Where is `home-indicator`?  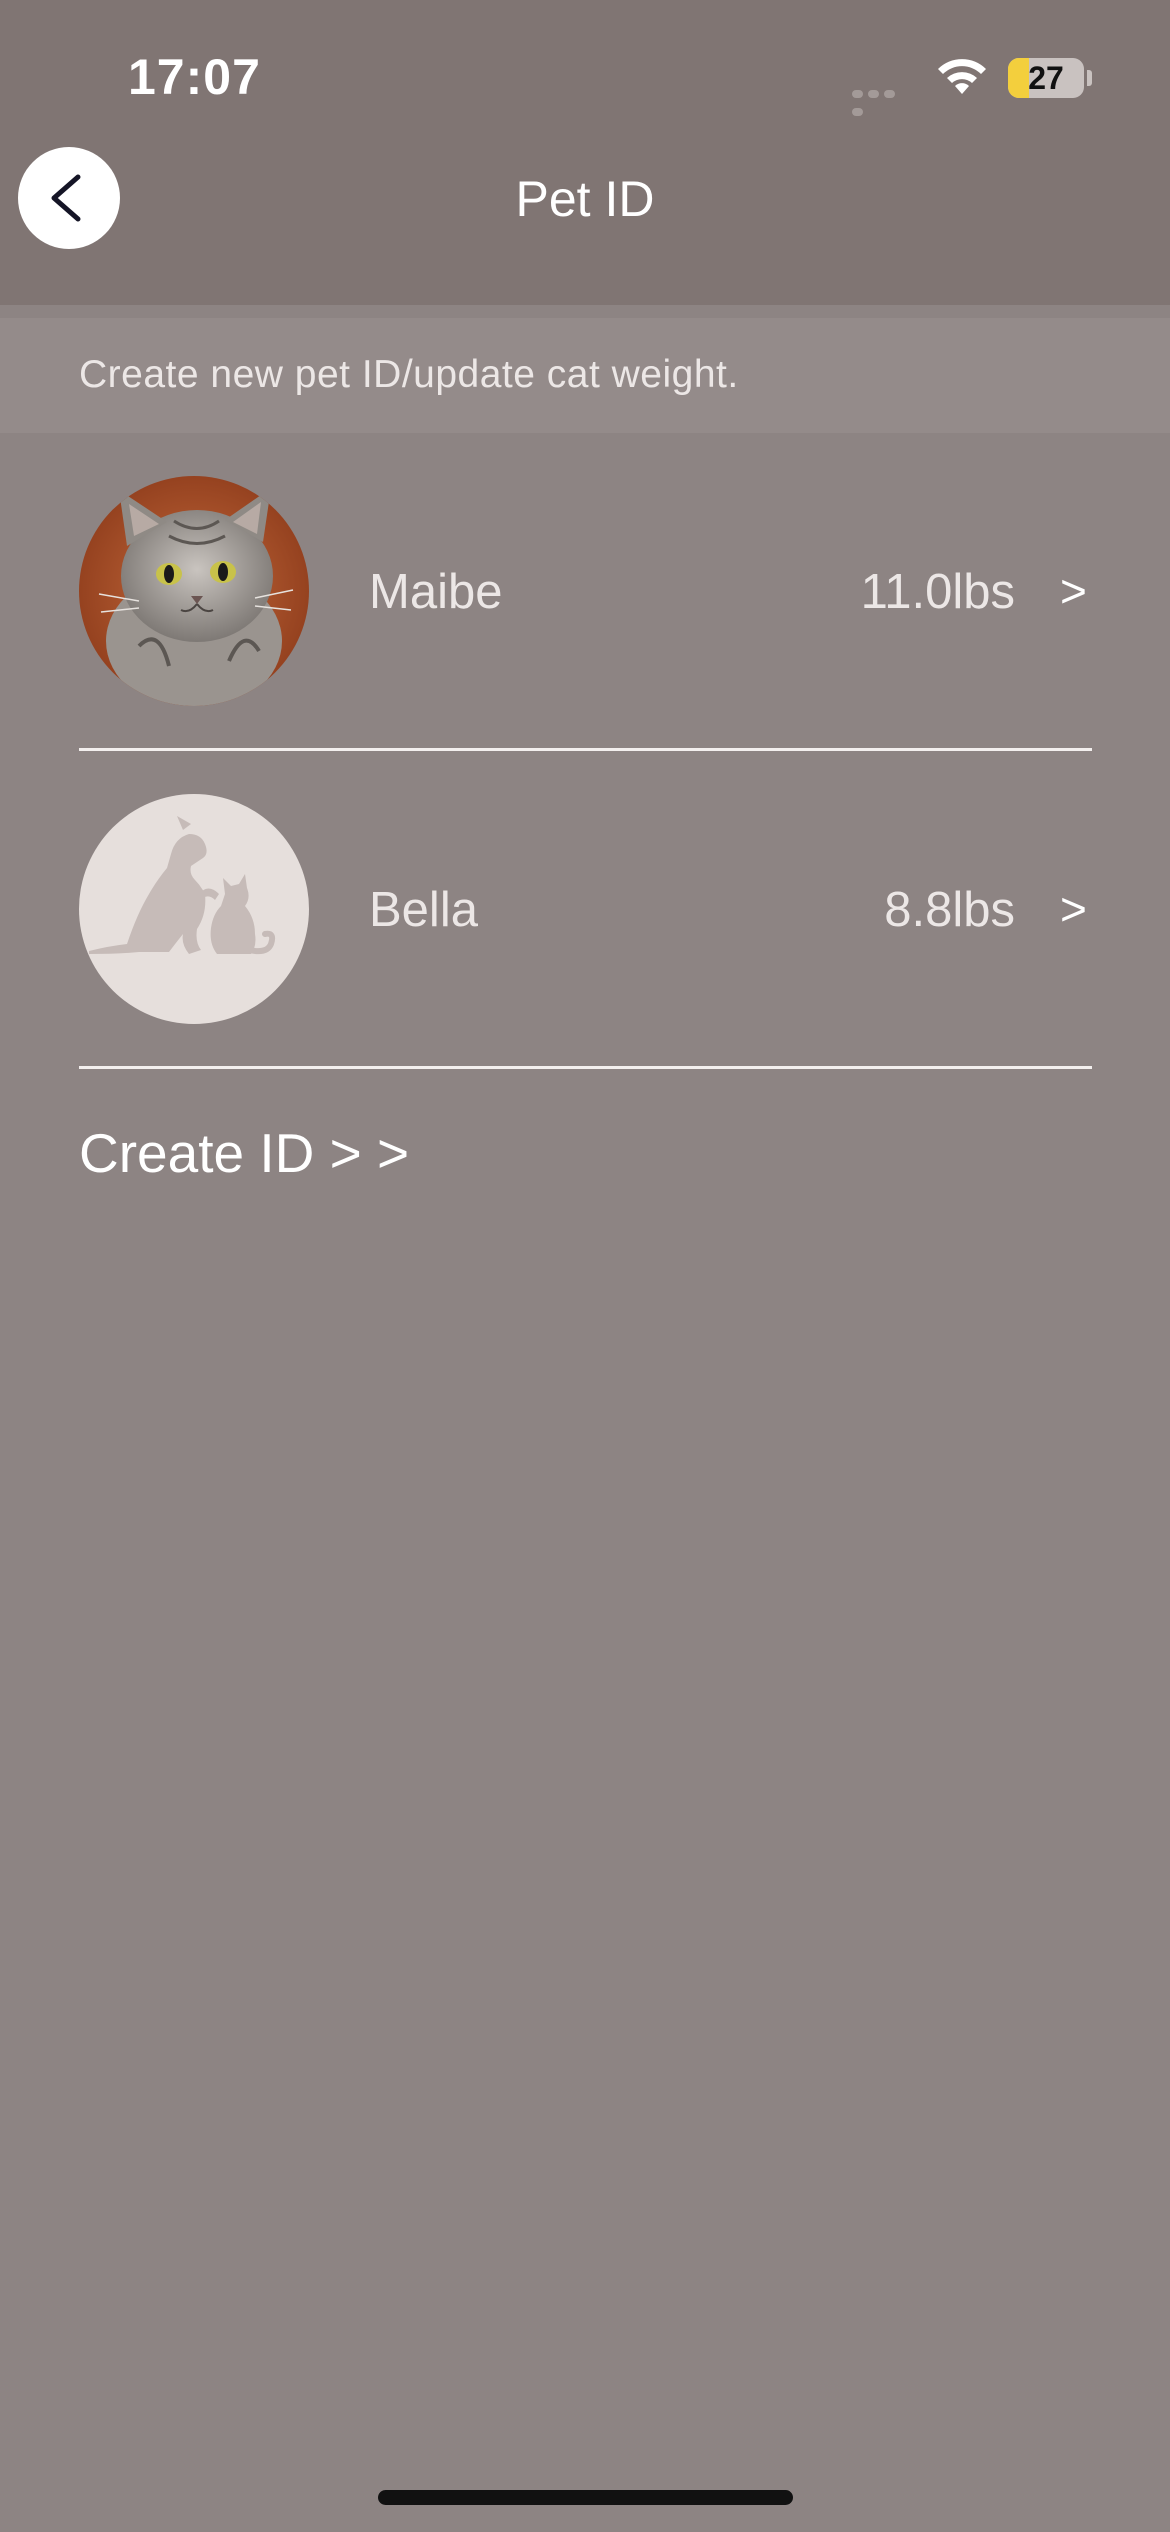
home-indicator is located at coordinates (585, 2497).